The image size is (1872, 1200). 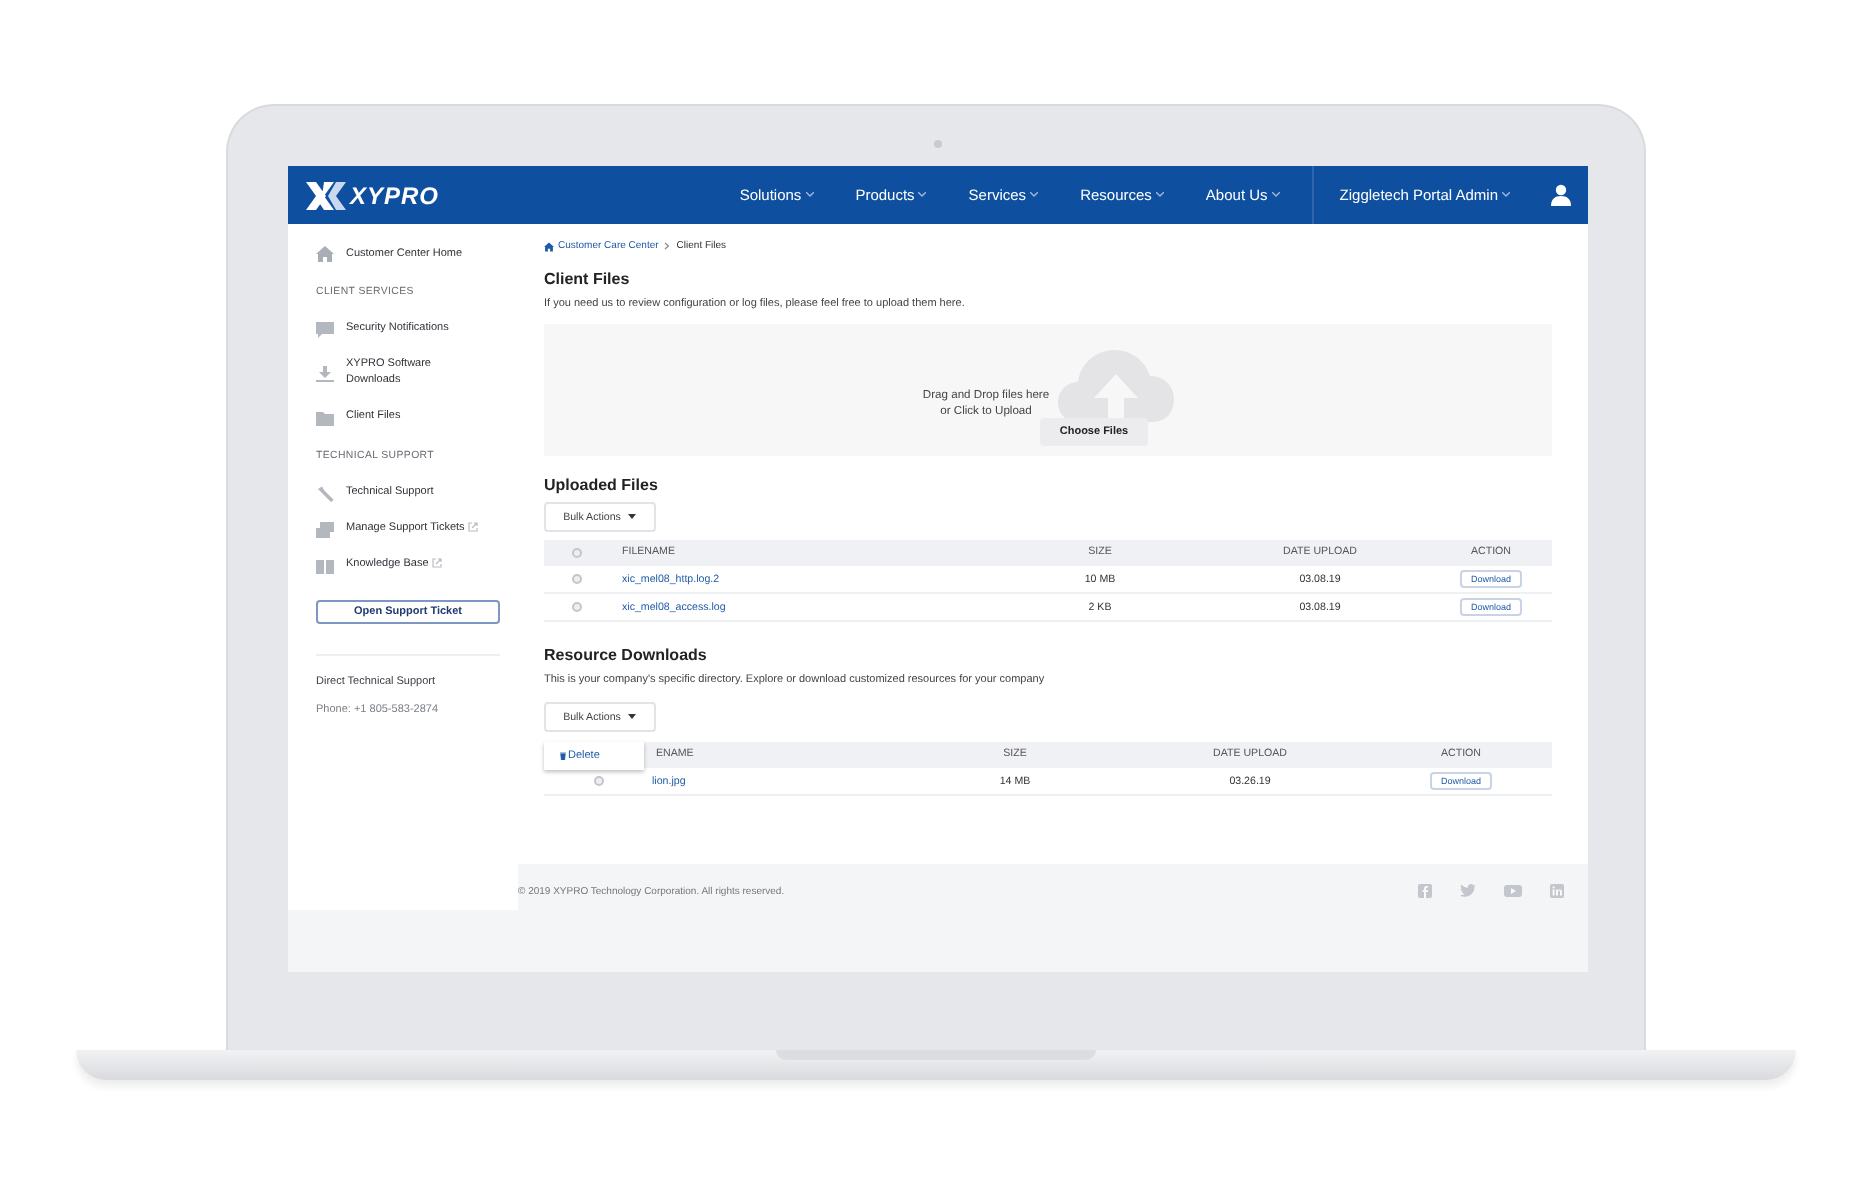 I want to click on logo-text: XYPRO, so click(x=395, y=195).